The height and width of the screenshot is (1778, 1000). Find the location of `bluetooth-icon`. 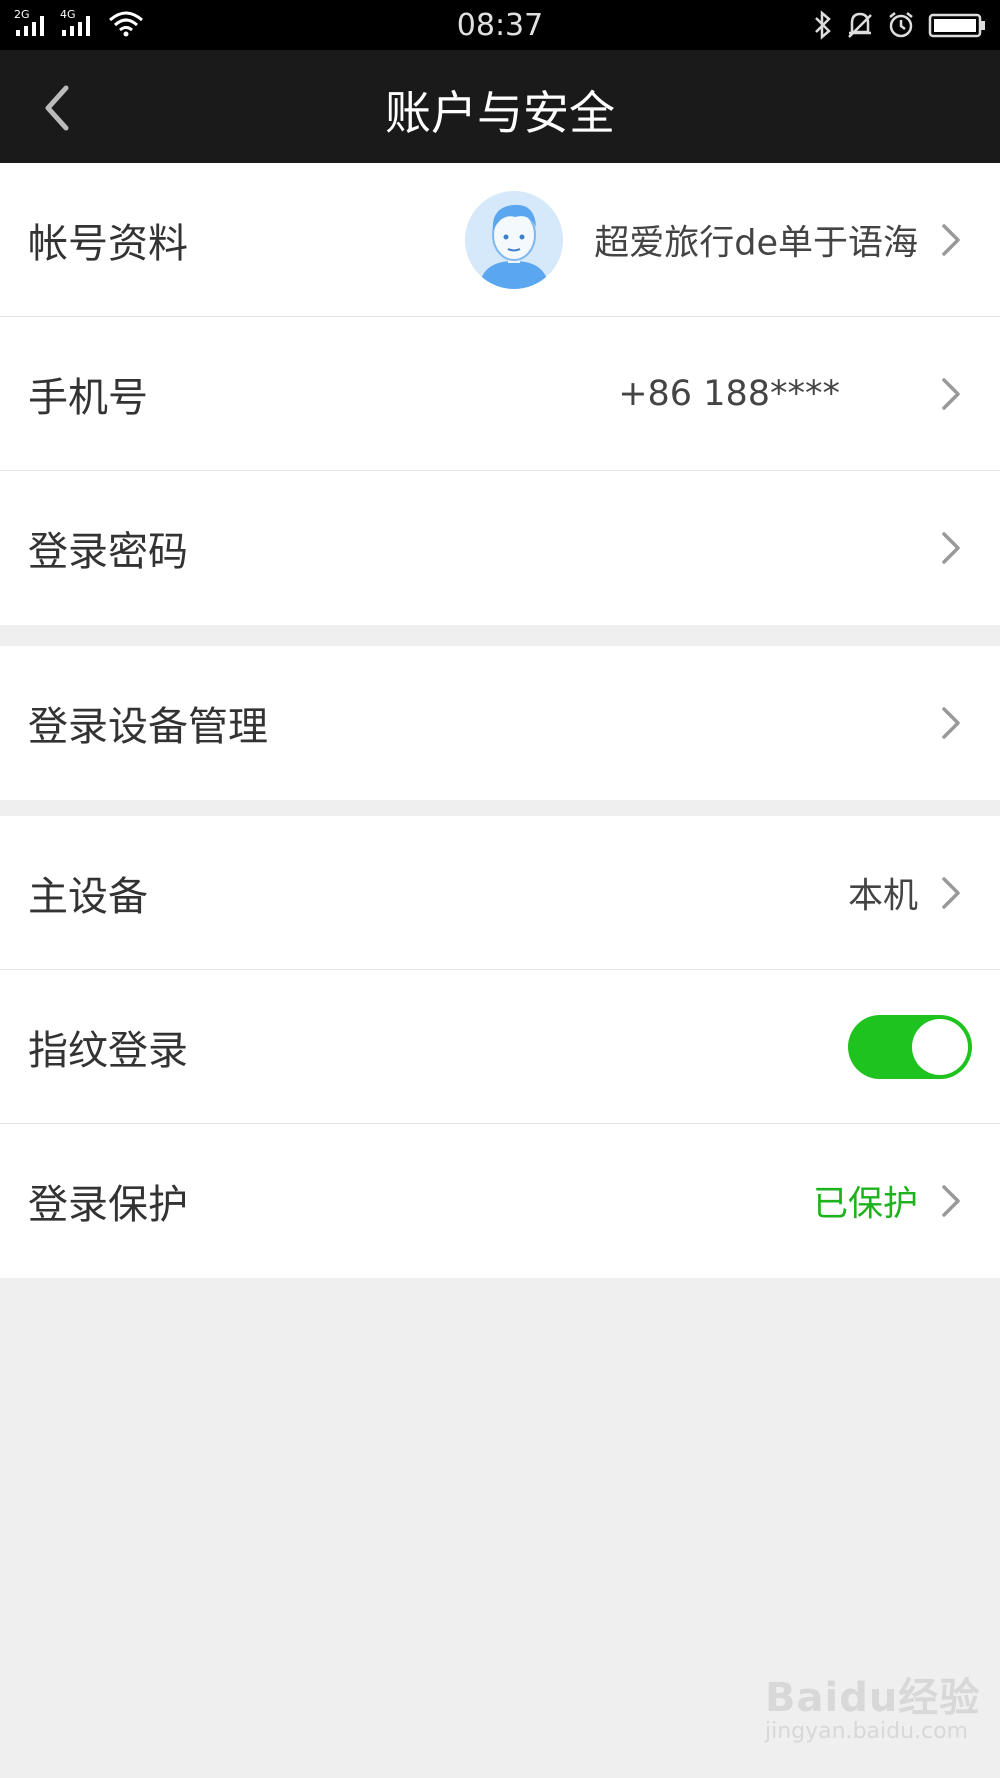

bluetooth-icon is located at coordinates (823, 25).